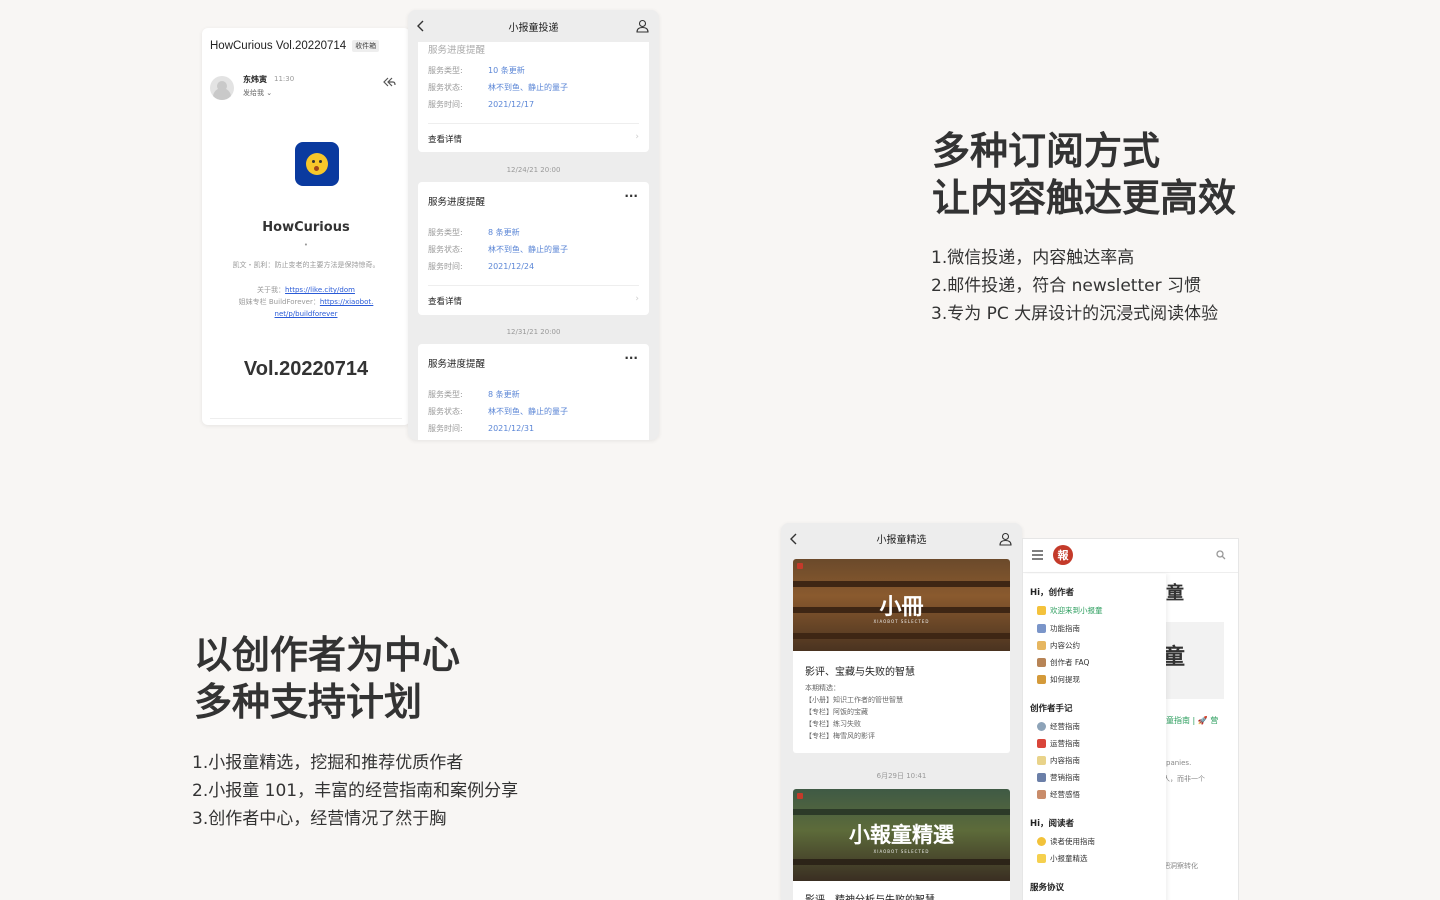 This screenshot has width=1440, height=900. What do you see at coordinates (481, 428) in the screenshot?
I see `svc-time-row: 服务时间: 2021/12/31` at bounding box center [481, 428].